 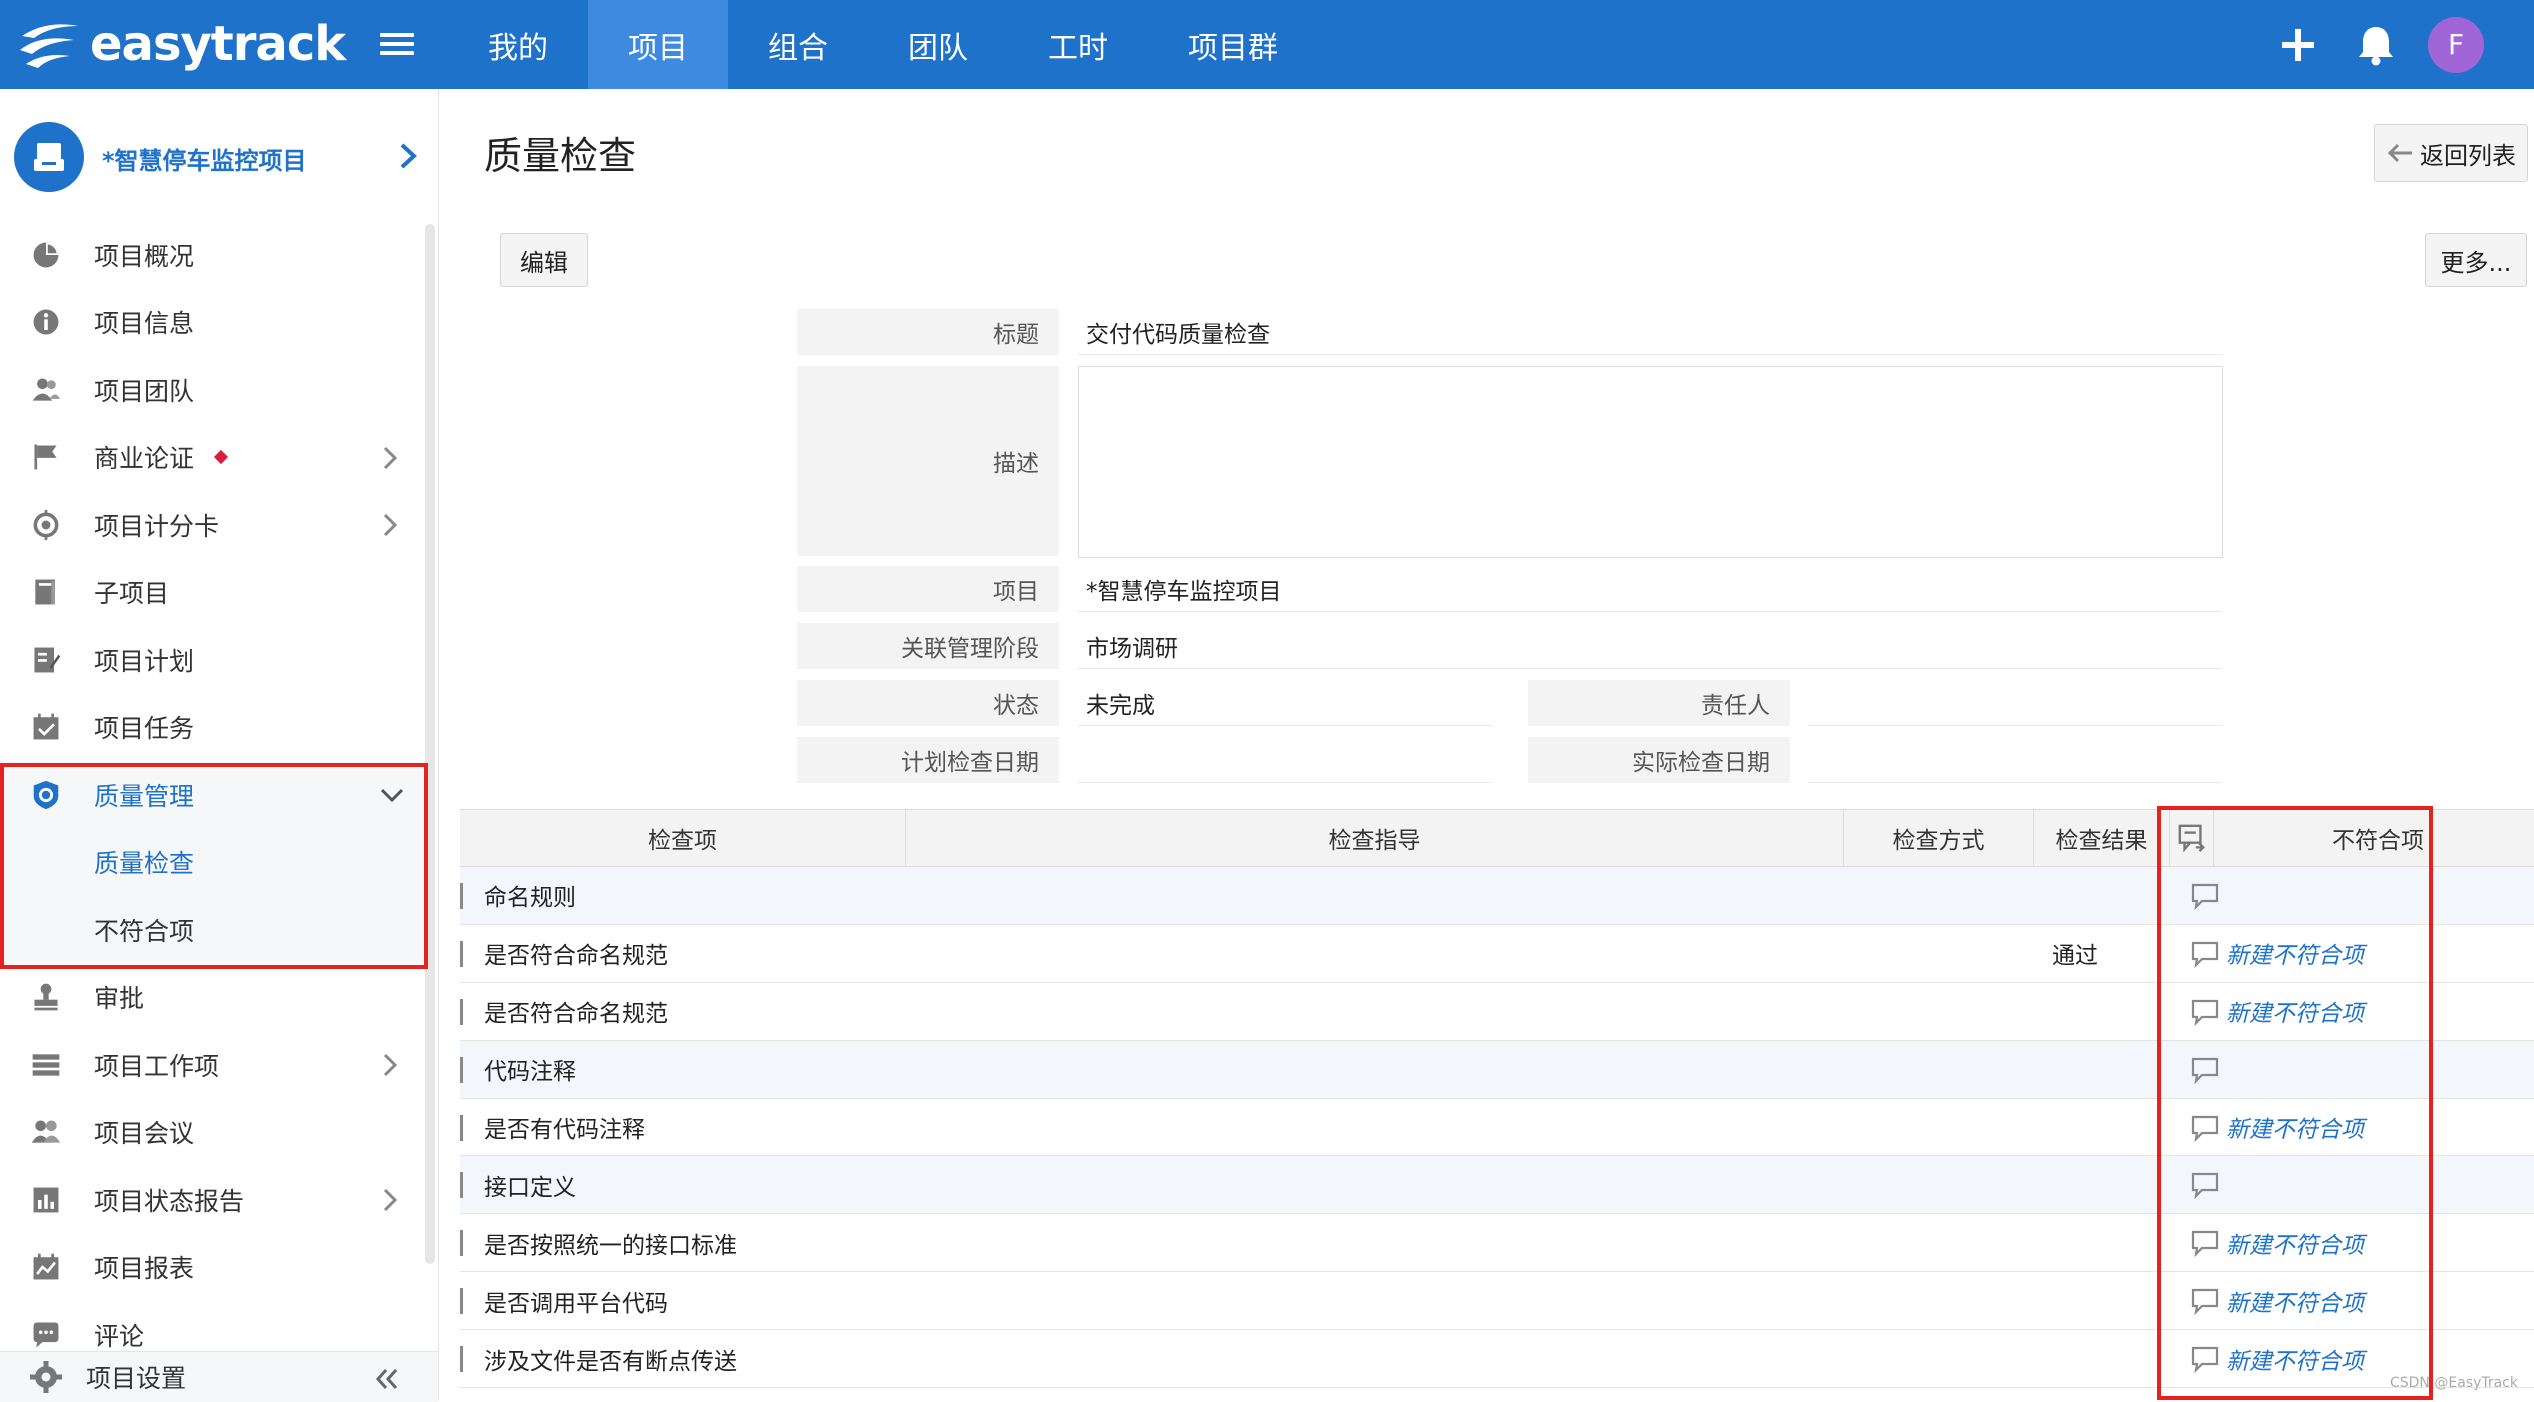 I want to click on sidebar-item-label: 项目任务, so click(x=144, y=729).